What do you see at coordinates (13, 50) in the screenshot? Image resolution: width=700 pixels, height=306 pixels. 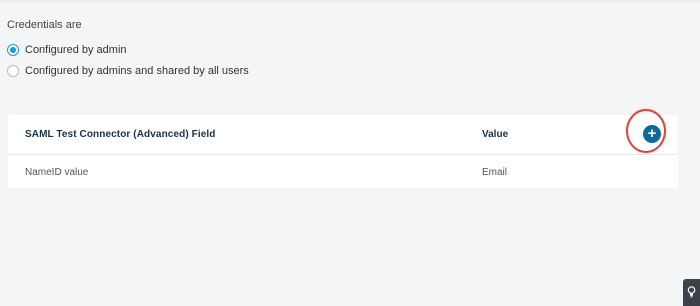 I see `radio-button-selected` at bounding box center [13, 50].